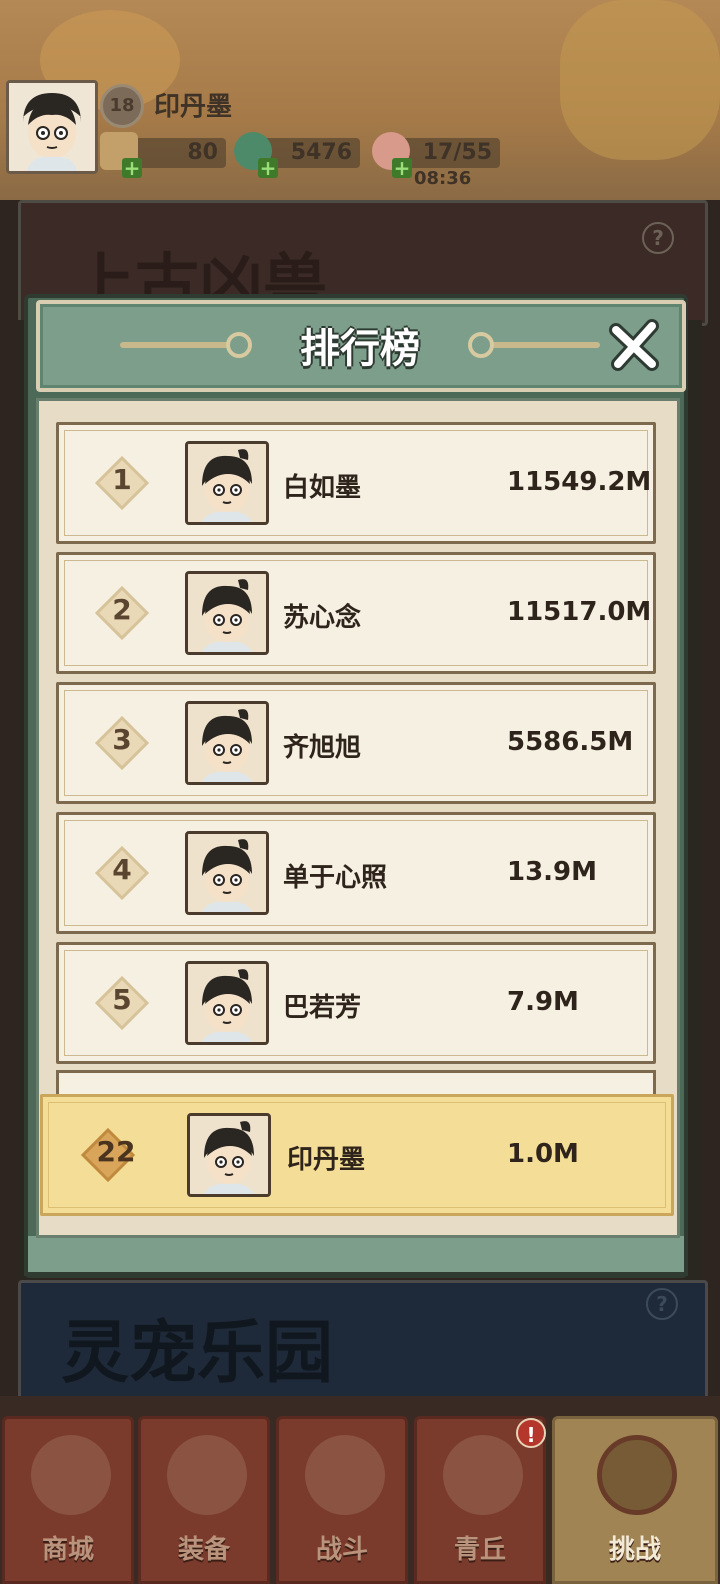 The height and width of the screenshot is (1584, 720). Describe the element at coordinates (122, 739) in the screenshot. I see `rank-number: 3` at that location.